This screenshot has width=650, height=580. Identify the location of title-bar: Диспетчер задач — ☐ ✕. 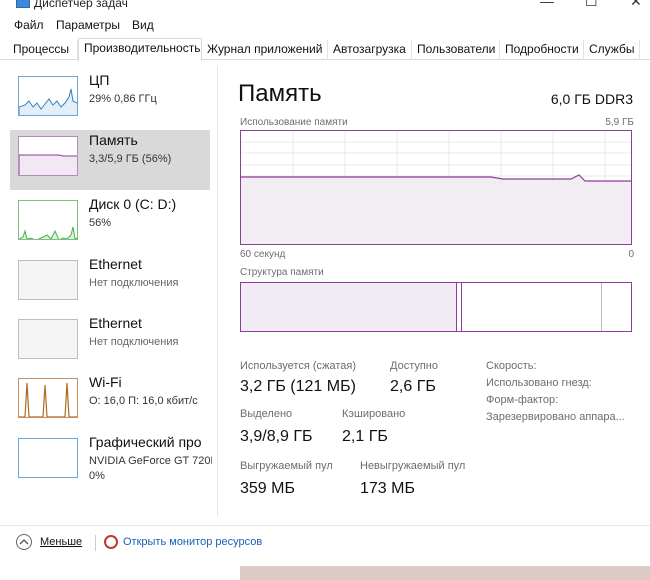
(325, 6).